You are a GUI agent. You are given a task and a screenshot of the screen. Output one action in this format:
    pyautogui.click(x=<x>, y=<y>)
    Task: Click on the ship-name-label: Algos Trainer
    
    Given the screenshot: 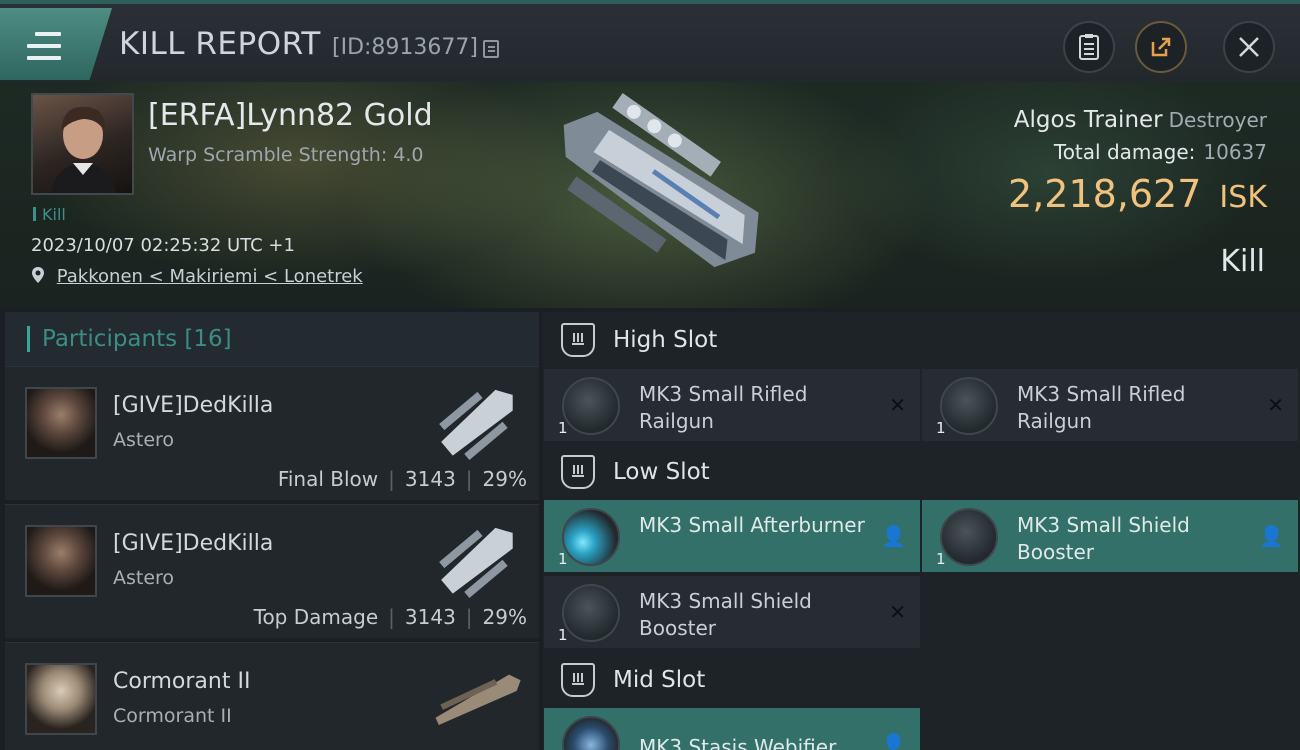 What is the action you would take?
    pyautogui.click(x=1088, y=120)
    